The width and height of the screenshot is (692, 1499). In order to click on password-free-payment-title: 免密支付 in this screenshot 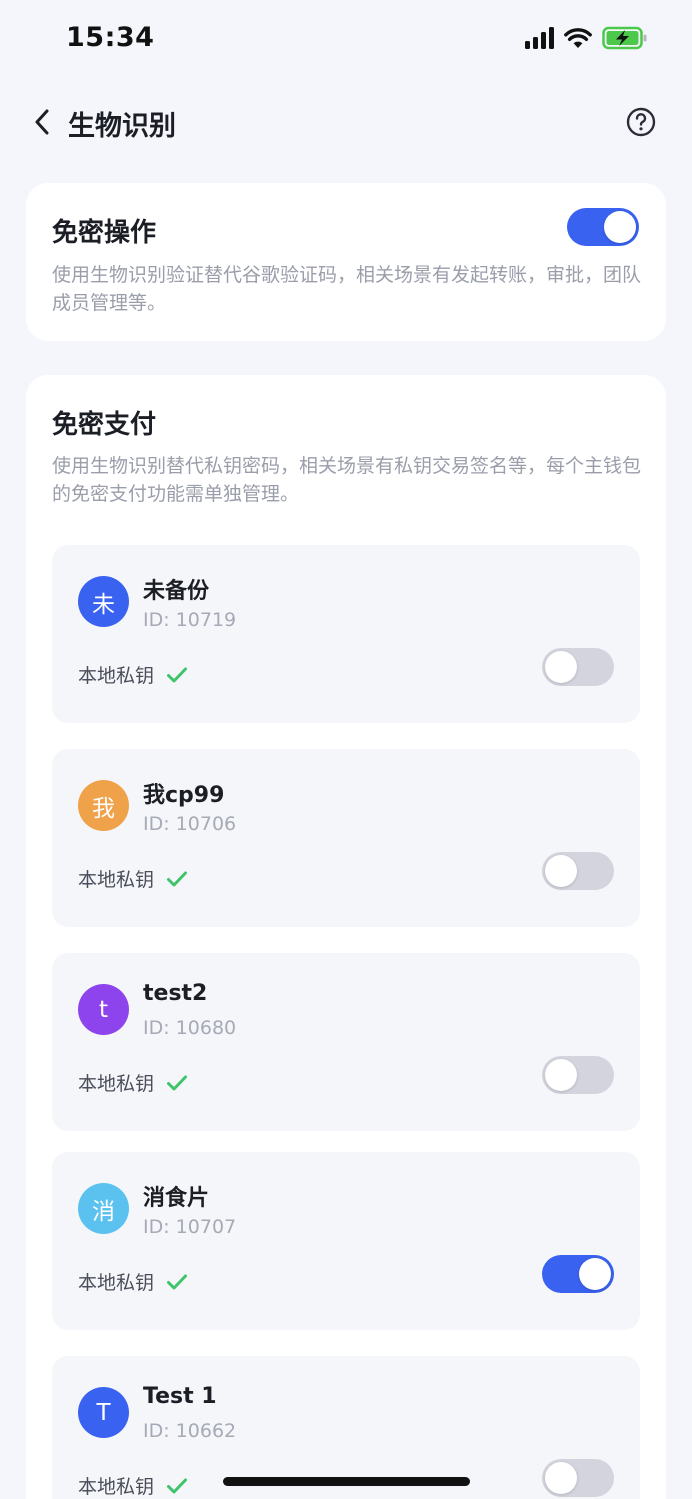, I will do `click(104, 425)`.